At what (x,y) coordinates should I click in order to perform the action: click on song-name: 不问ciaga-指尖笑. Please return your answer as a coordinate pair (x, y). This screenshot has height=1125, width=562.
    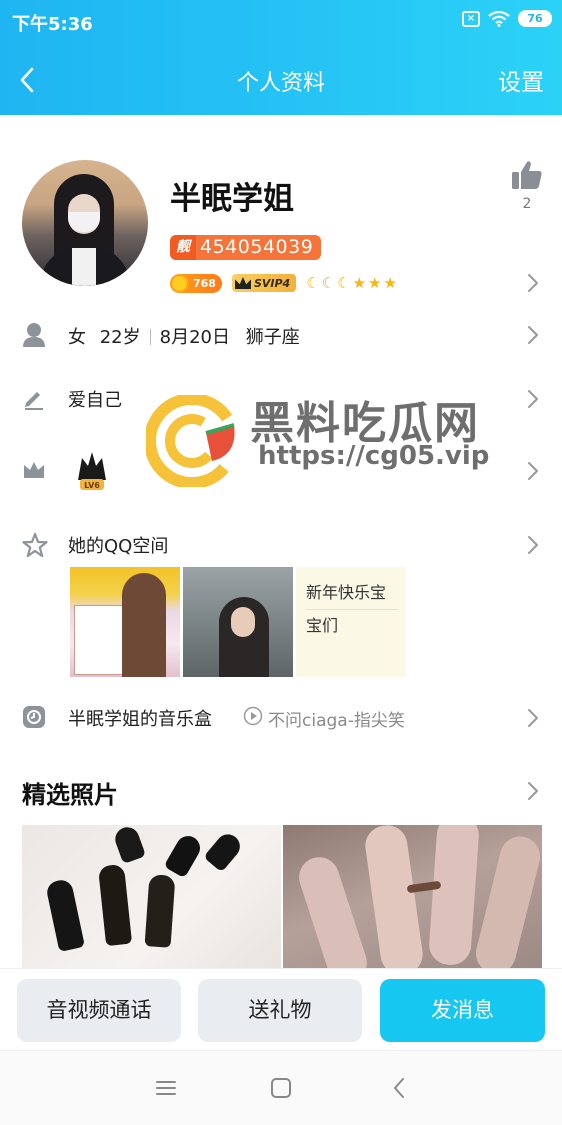
    Looking at the image, I should click on (336, 721).